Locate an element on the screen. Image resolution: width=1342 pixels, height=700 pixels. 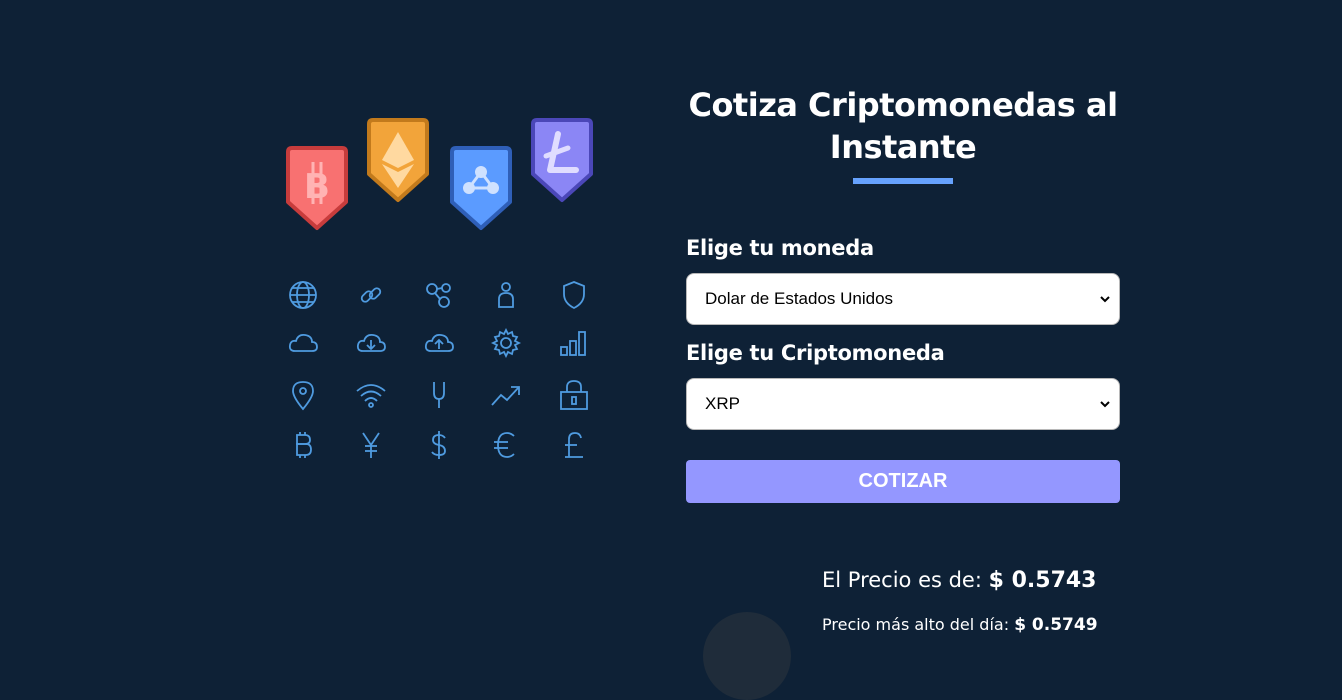
bar-chart-icon is located at coordinates (574, 343).